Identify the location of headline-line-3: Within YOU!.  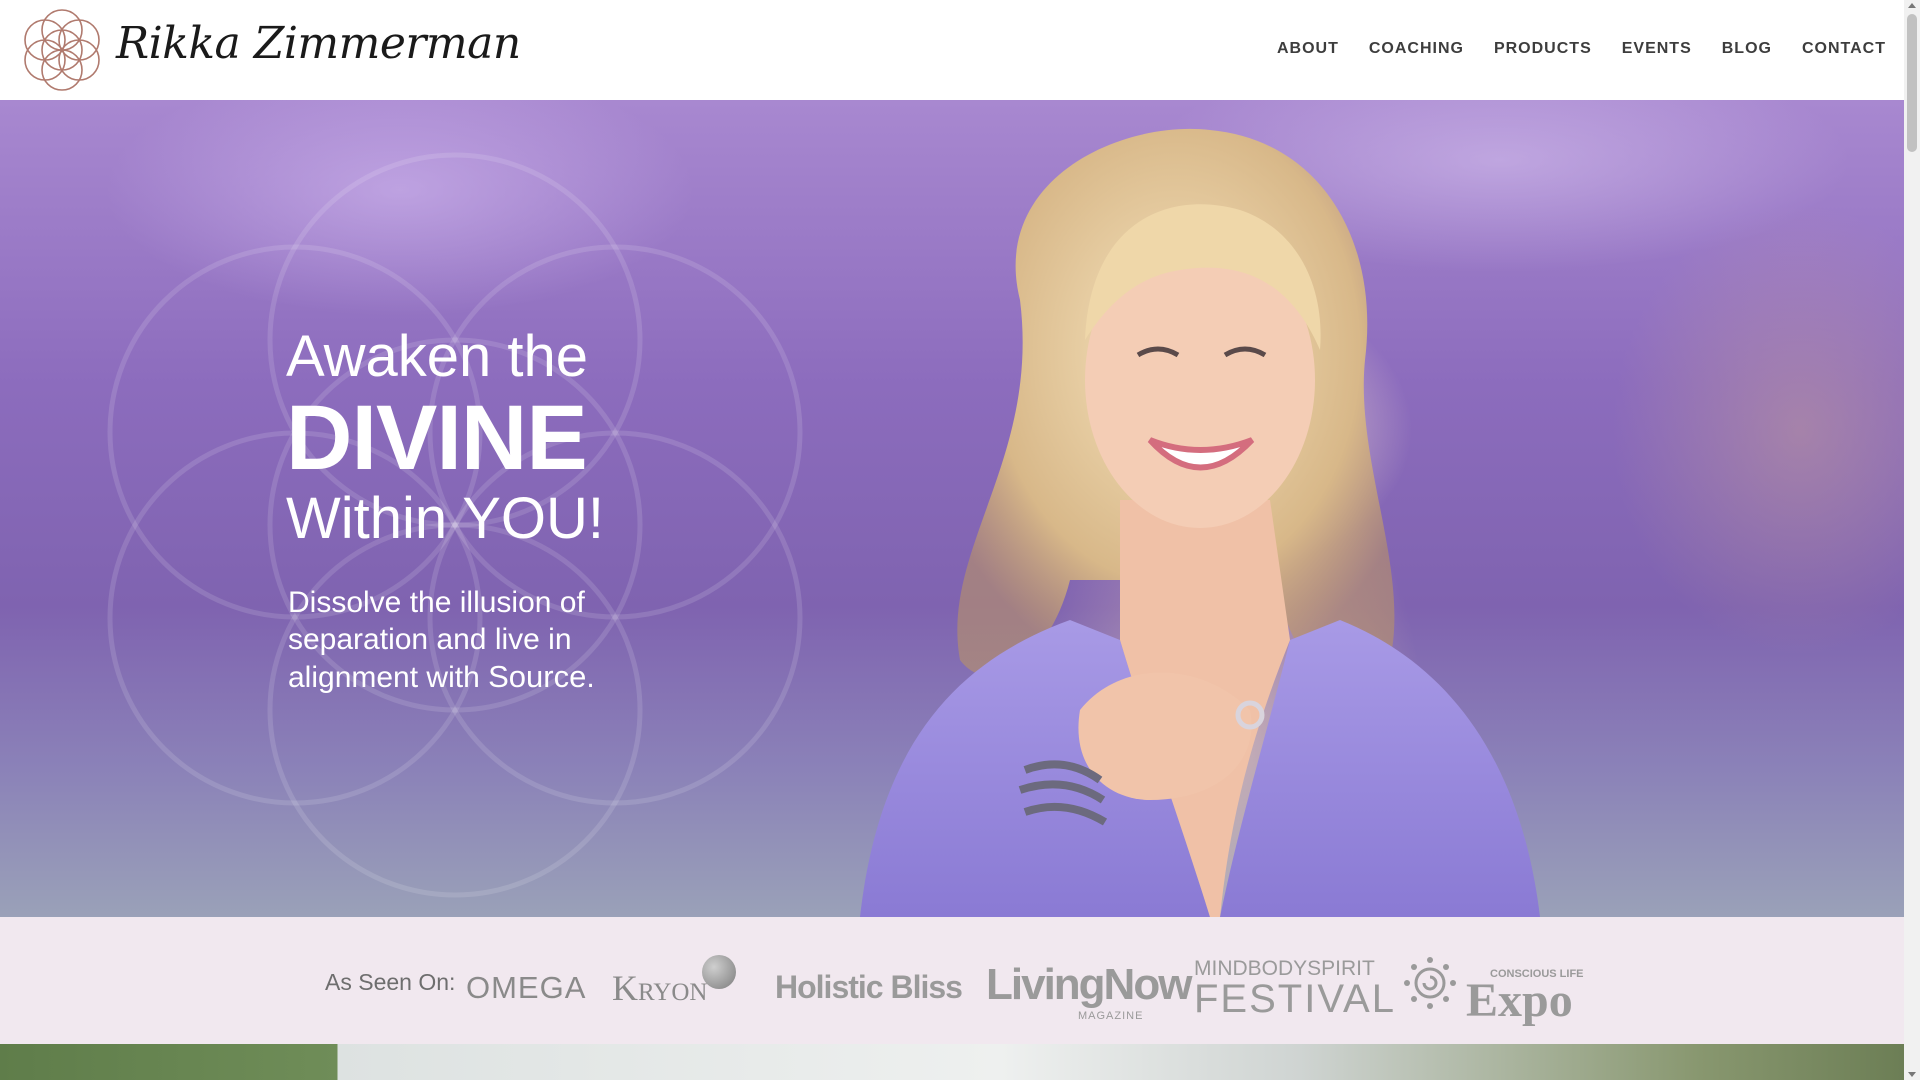
(445, 518).